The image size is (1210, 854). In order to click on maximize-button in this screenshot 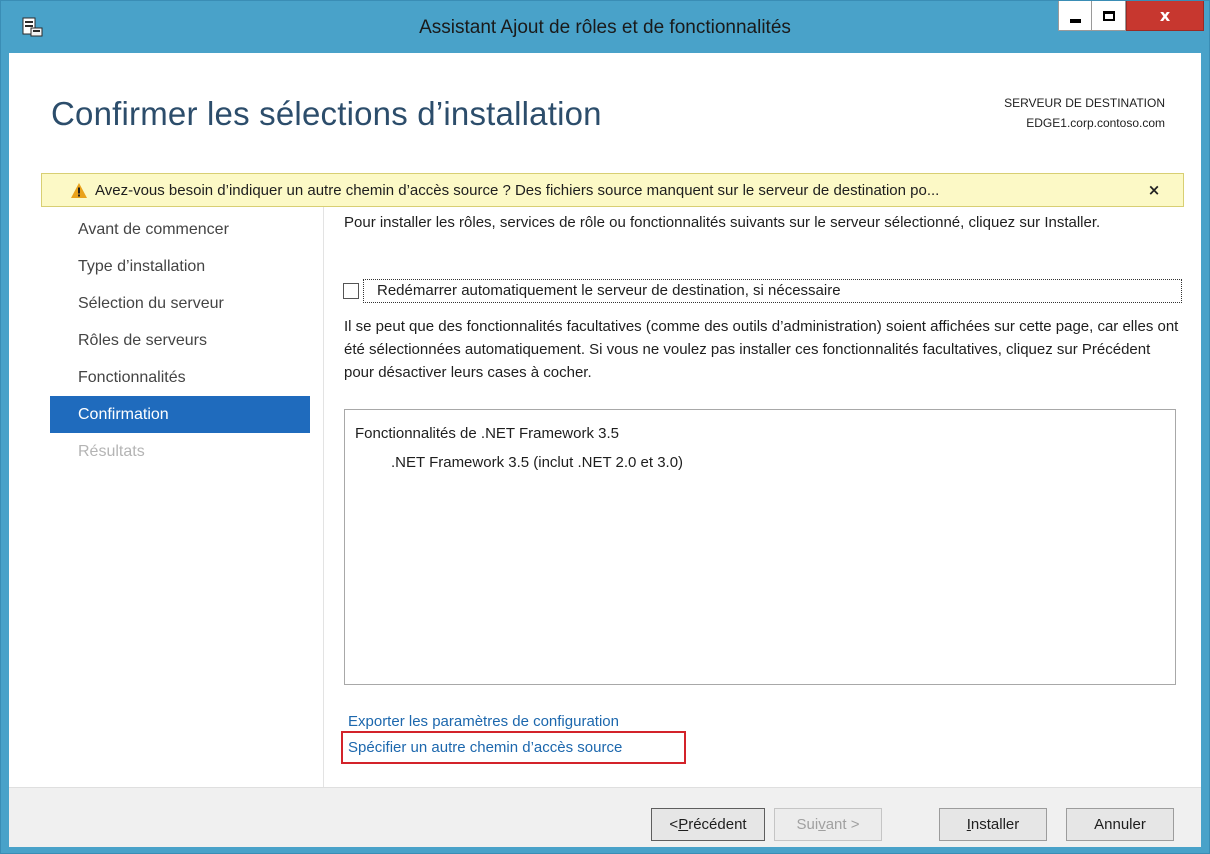, I will do `click(1109, 16)`.